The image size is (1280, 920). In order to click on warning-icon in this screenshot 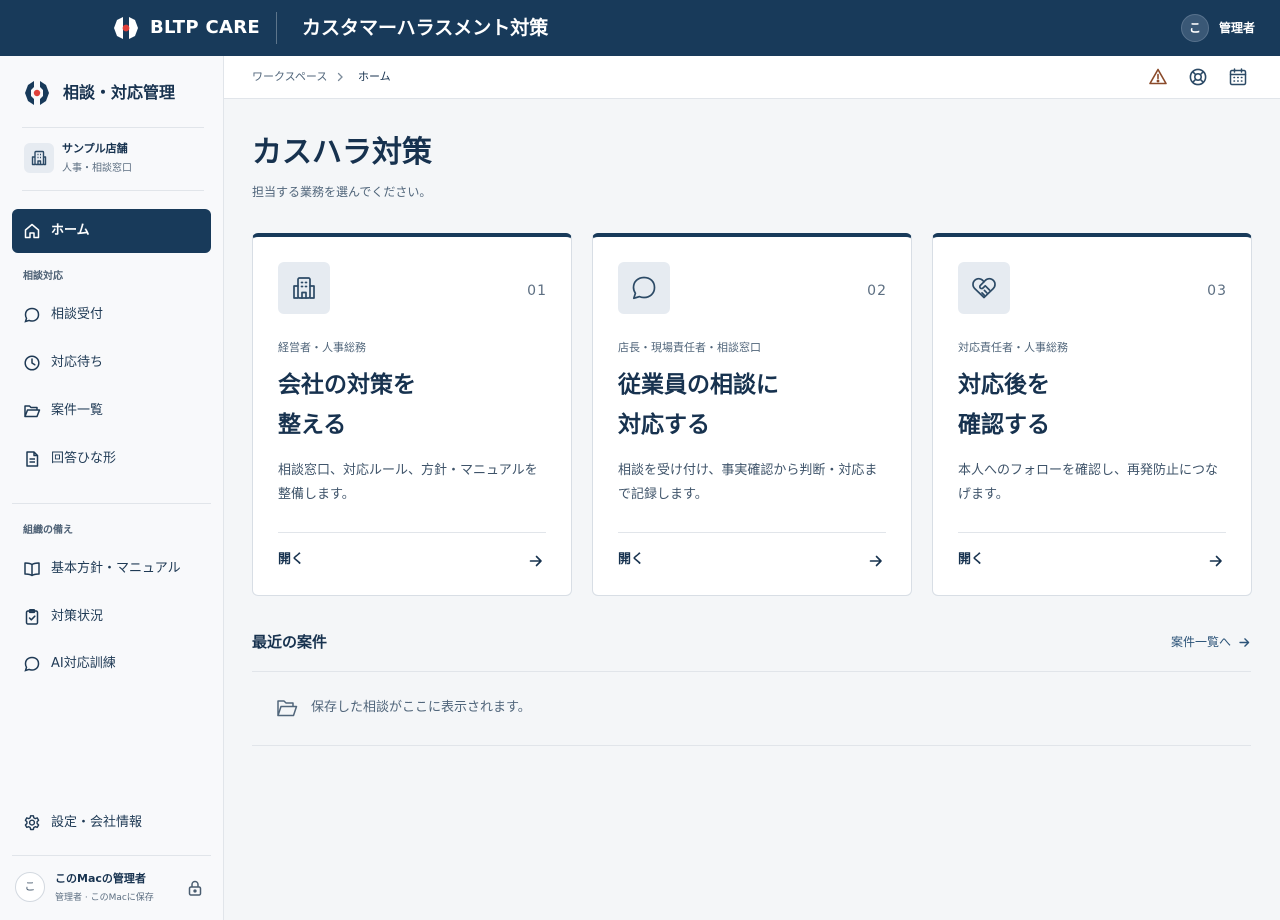, I will do `click(1158, 77)`.